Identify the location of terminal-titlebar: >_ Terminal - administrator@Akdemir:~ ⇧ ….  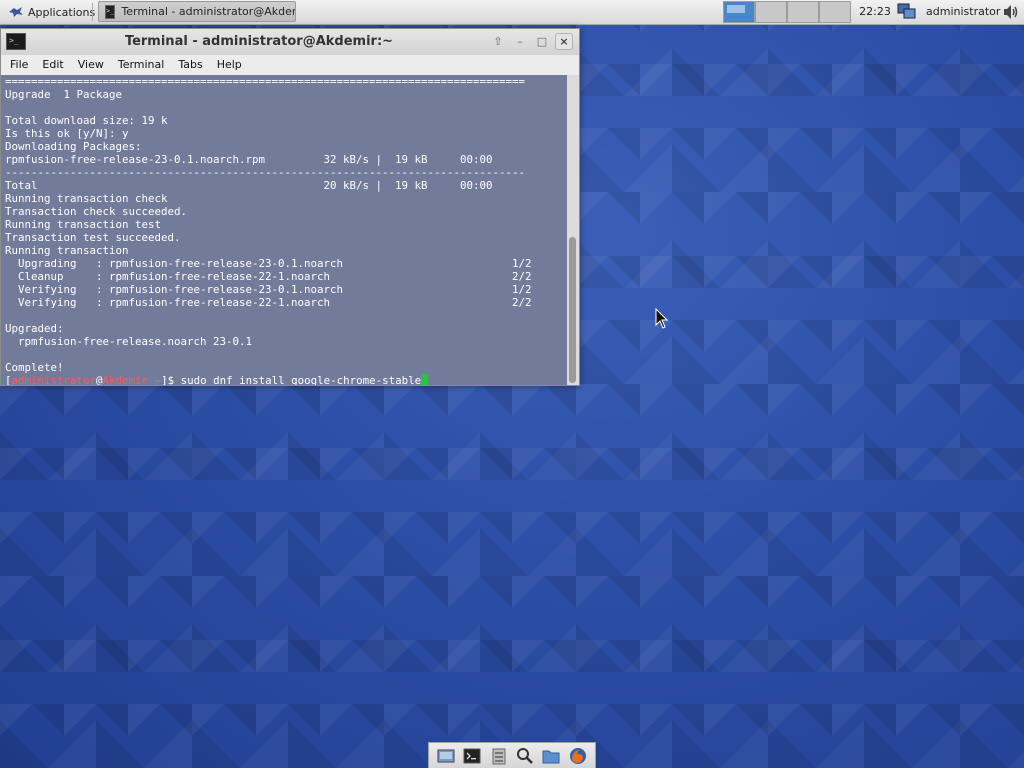
(290, 42).